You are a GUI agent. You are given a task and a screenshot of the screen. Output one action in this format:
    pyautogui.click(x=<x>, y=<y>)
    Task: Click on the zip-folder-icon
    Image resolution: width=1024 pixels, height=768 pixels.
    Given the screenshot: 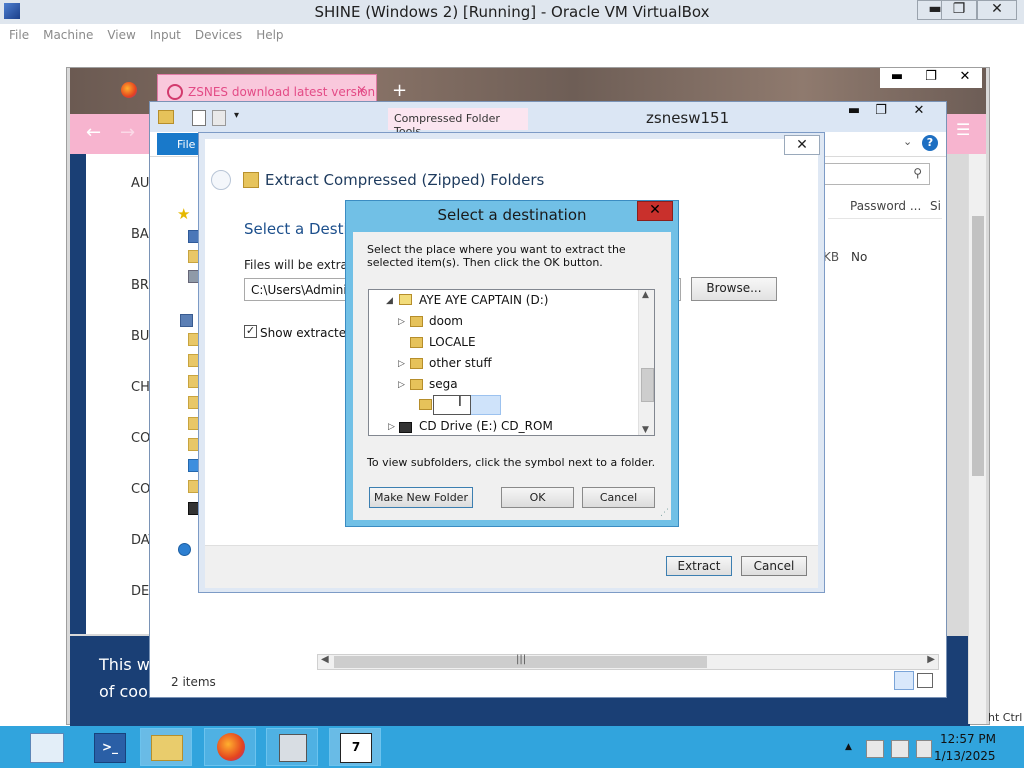 What is the action you would take?
    pyautogui.click(x=251, y=180)
    